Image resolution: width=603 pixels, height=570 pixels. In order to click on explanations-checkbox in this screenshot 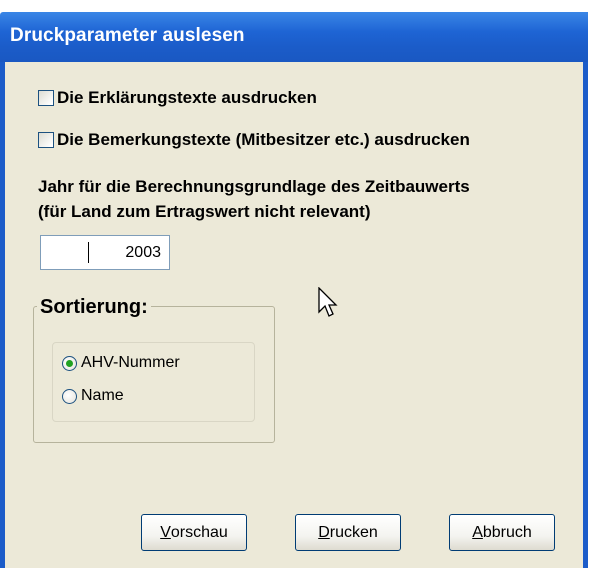, I will do `click(46, 98)`.